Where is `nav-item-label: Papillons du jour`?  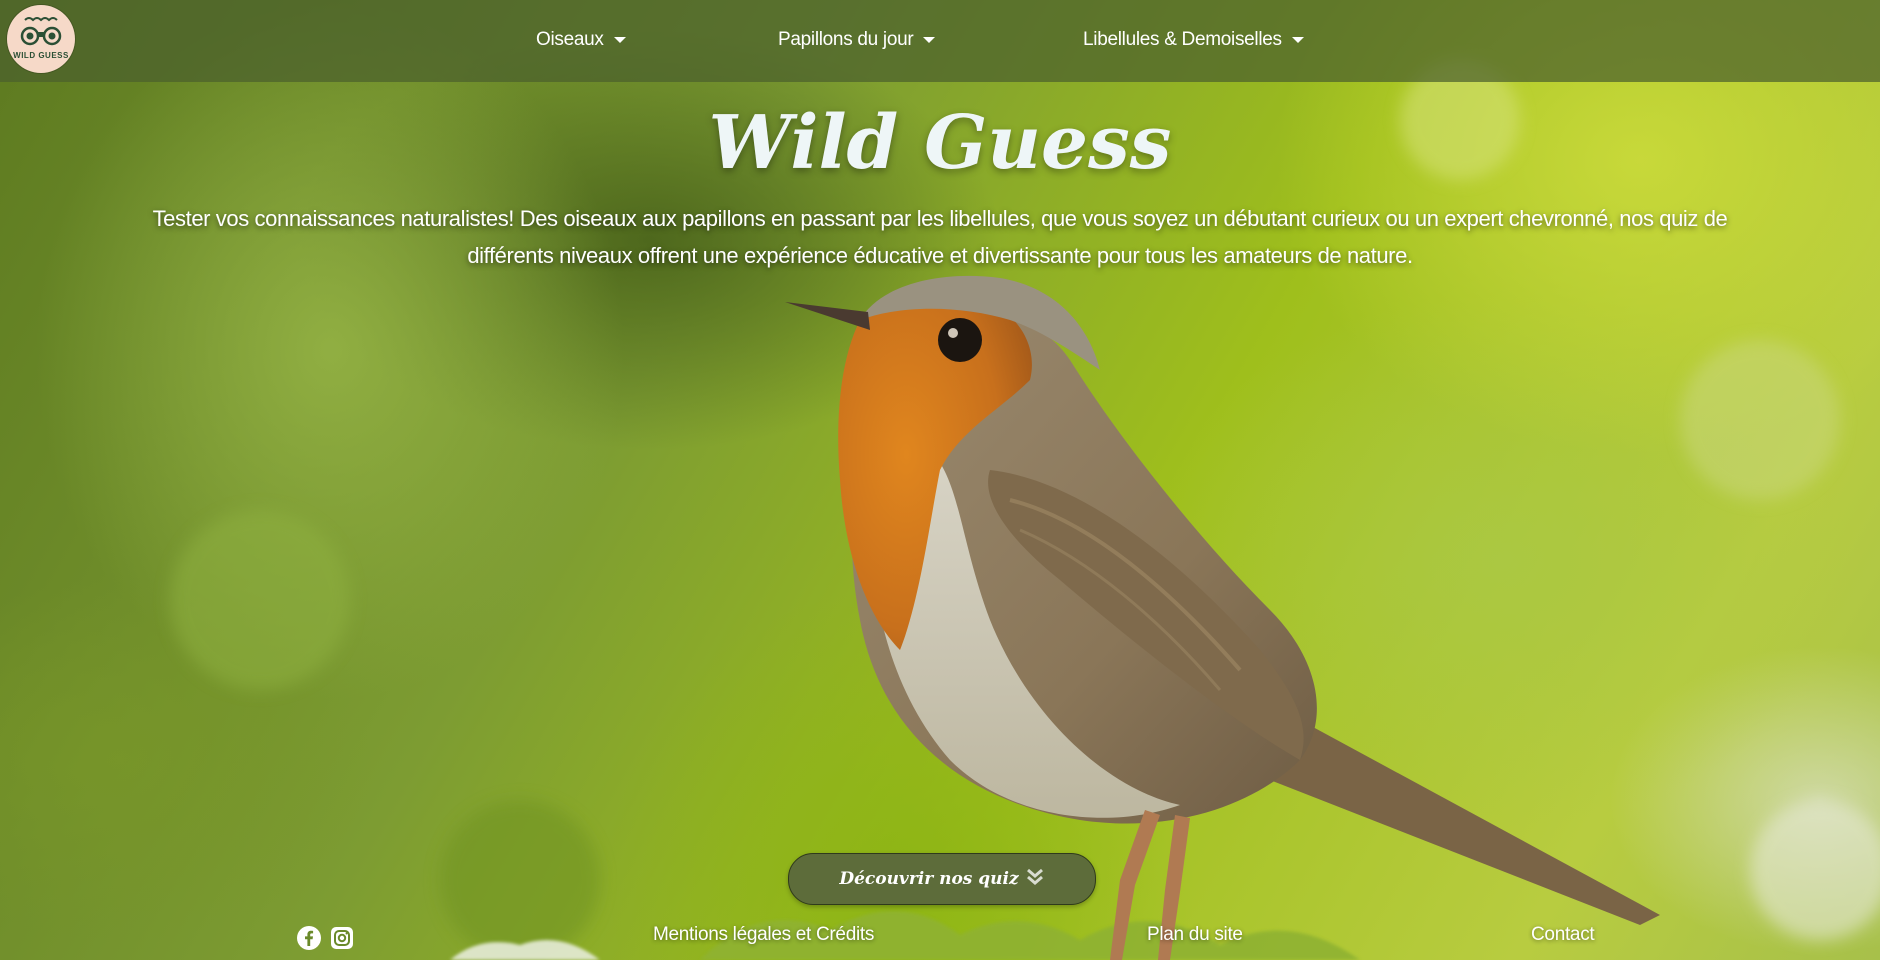 nav-item-label: Papillons du jour is located at coordinates (846, 39).